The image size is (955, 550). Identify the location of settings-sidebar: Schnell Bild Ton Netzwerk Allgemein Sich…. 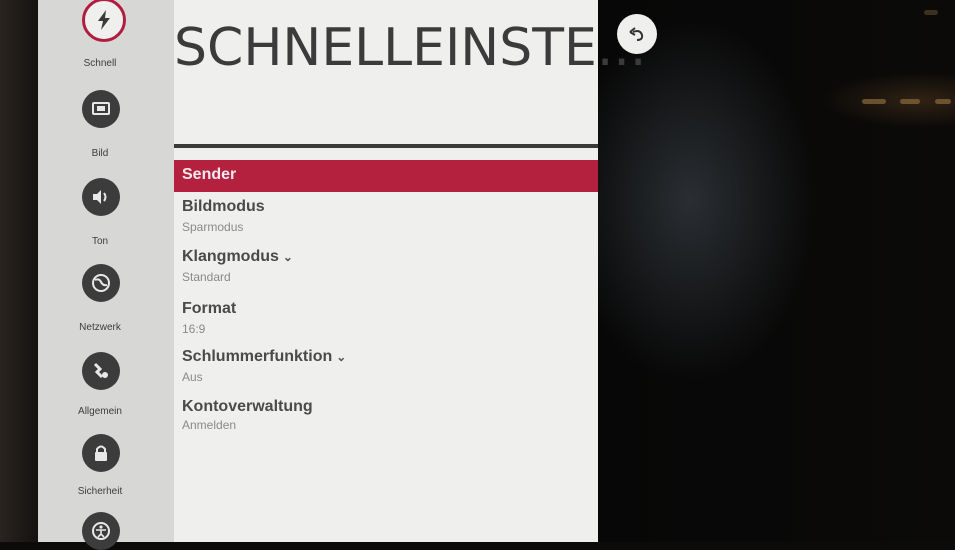
(106, 275).